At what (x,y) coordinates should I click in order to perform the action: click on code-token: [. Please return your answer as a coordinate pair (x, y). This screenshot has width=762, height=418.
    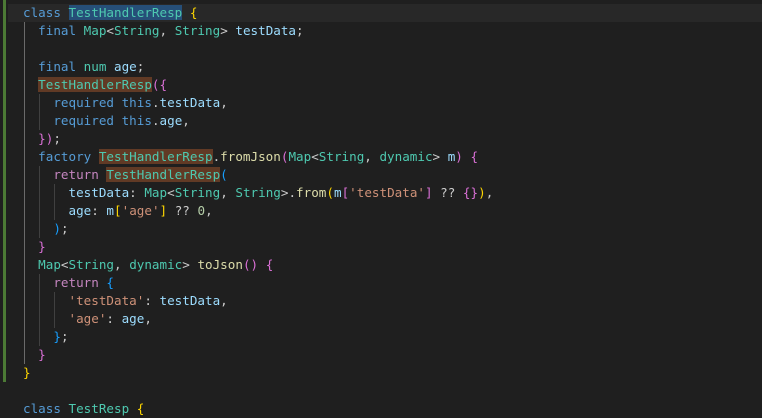
    Looking at the image, I should click on (118, 210).